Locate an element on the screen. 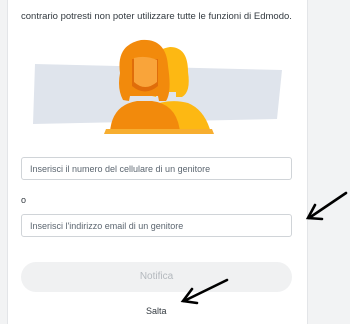 The image size is (350, 324). arrow-to-email-field is located at coordinates (326, 206).